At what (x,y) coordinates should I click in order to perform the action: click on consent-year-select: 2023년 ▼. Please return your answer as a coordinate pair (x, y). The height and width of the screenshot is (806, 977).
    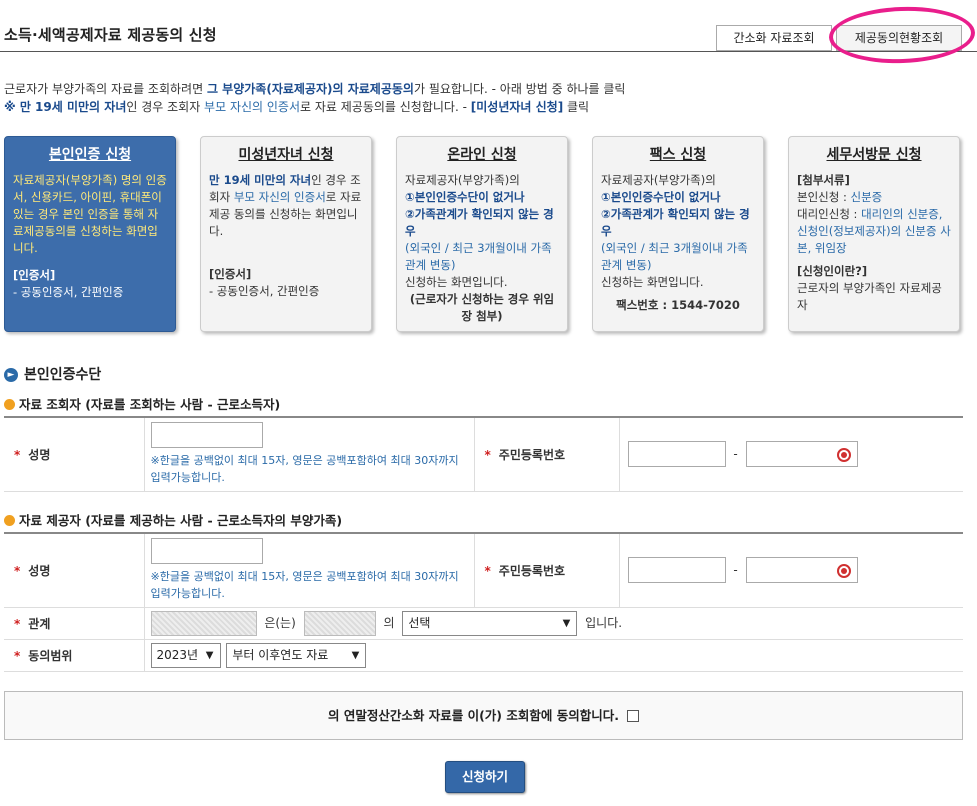
    Looking at the image, I should click on (185, 655).